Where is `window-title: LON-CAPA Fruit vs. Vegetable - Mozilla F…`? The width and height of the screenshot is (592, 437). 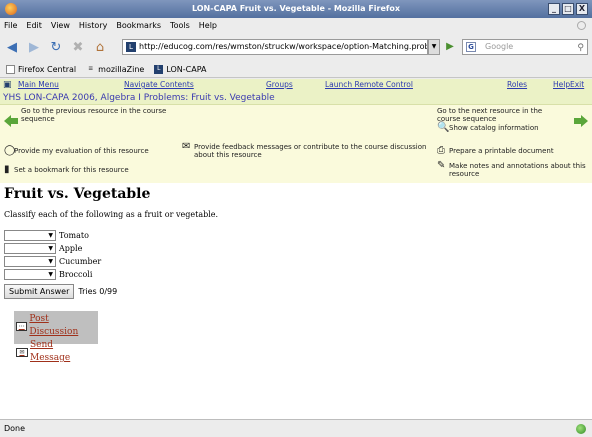
window-title: LON-CAPA Fruit vs. Vegetable - Mozilla F… is located at coordinates (296, 8).